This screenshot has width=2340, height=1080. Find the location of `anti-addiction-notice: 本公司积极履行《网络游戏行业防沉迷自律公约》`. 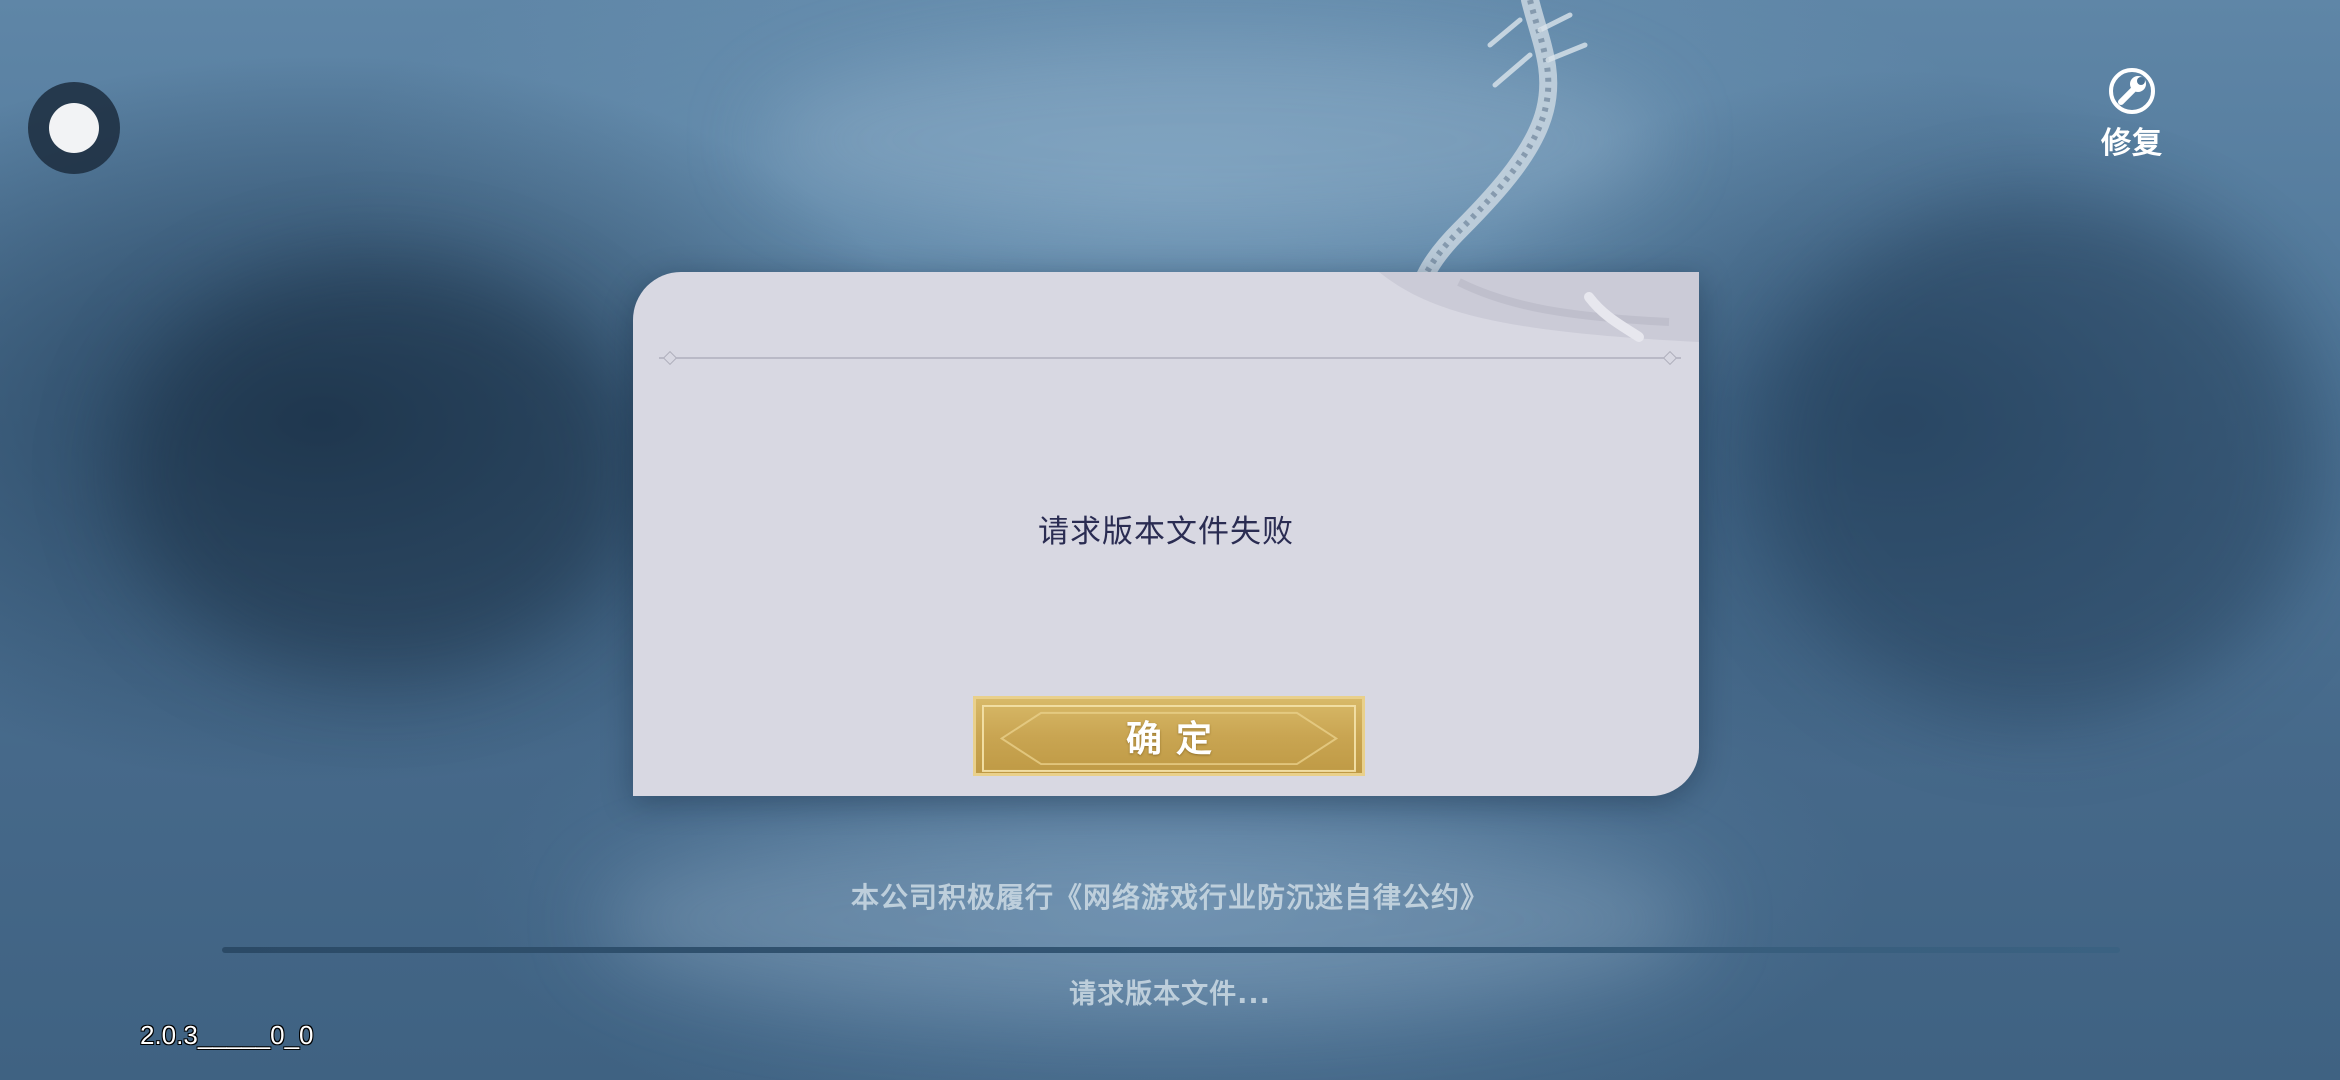

anti-addiction-notice: 本公司积极履行《网络游戏行业防沉迷自律公约》 is located at coordinates (1169, 897).